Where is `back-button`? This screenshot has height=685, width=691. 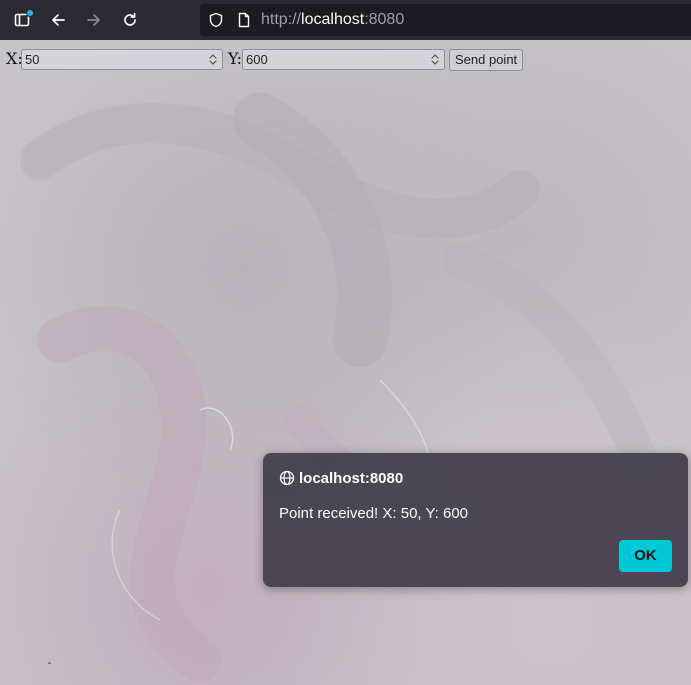
back-button is located at coordinates (58, 20).